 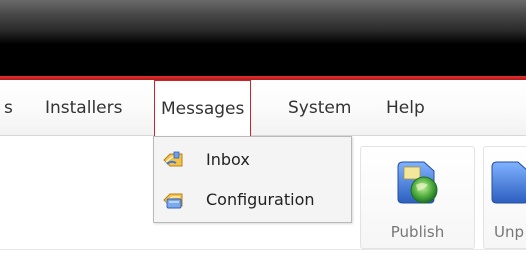 I want to click on dropdown-item-inbox-label: Inbox, so click(x=228, y=159).